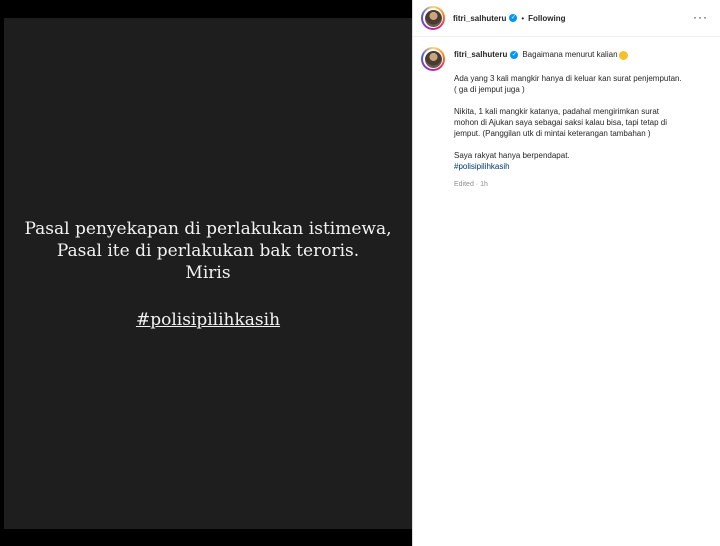  I want to click on media-text-line-2: Pasal ite di perlakukan bak teroris., so click(208, 250).